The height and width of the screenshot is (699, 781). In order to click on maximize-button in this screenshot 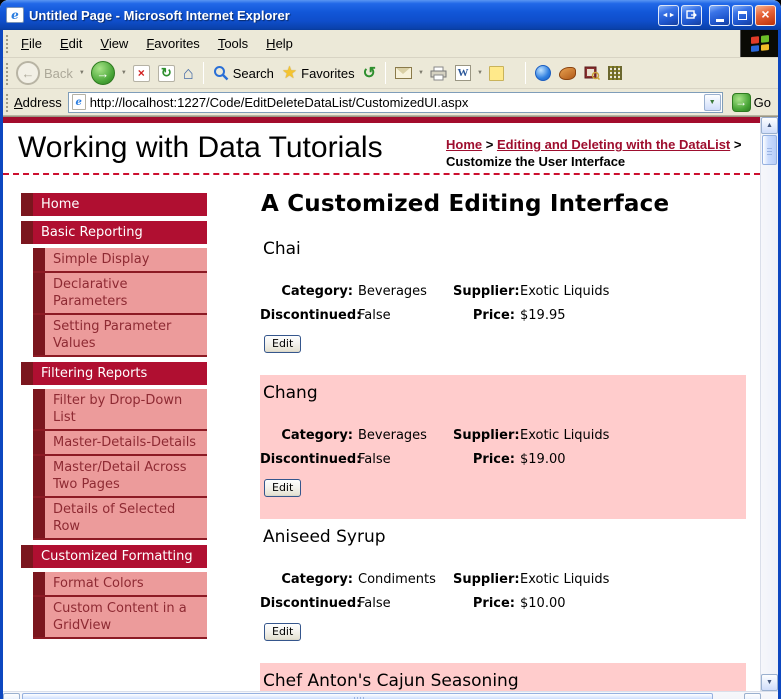, I will do `click(742, 15)`.